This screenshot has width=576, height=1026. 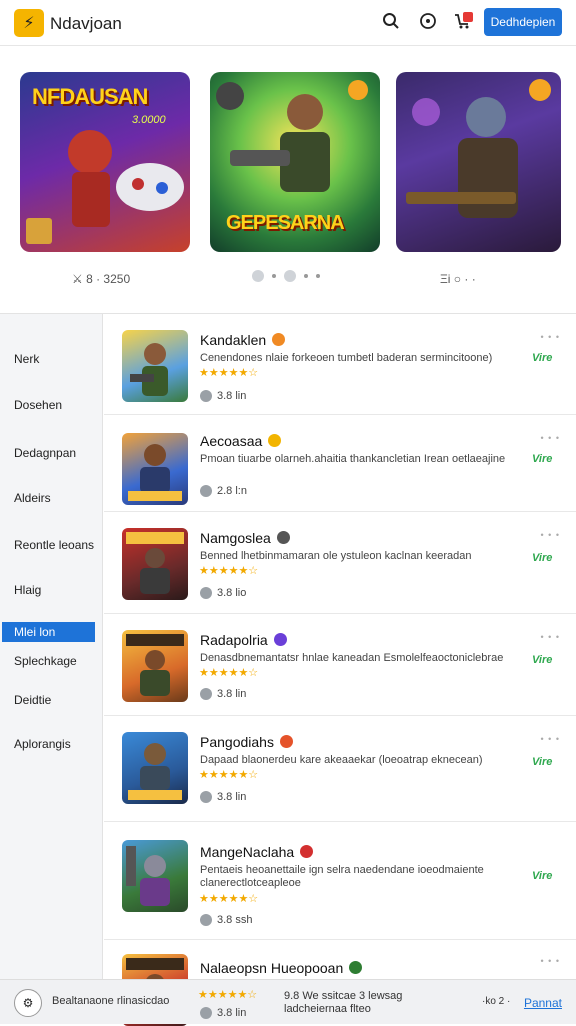 What do you see at coordinates (45, 661) in the screenshot?
I see `sidebar-item: Splechkage` at bounding box center [45, 661].